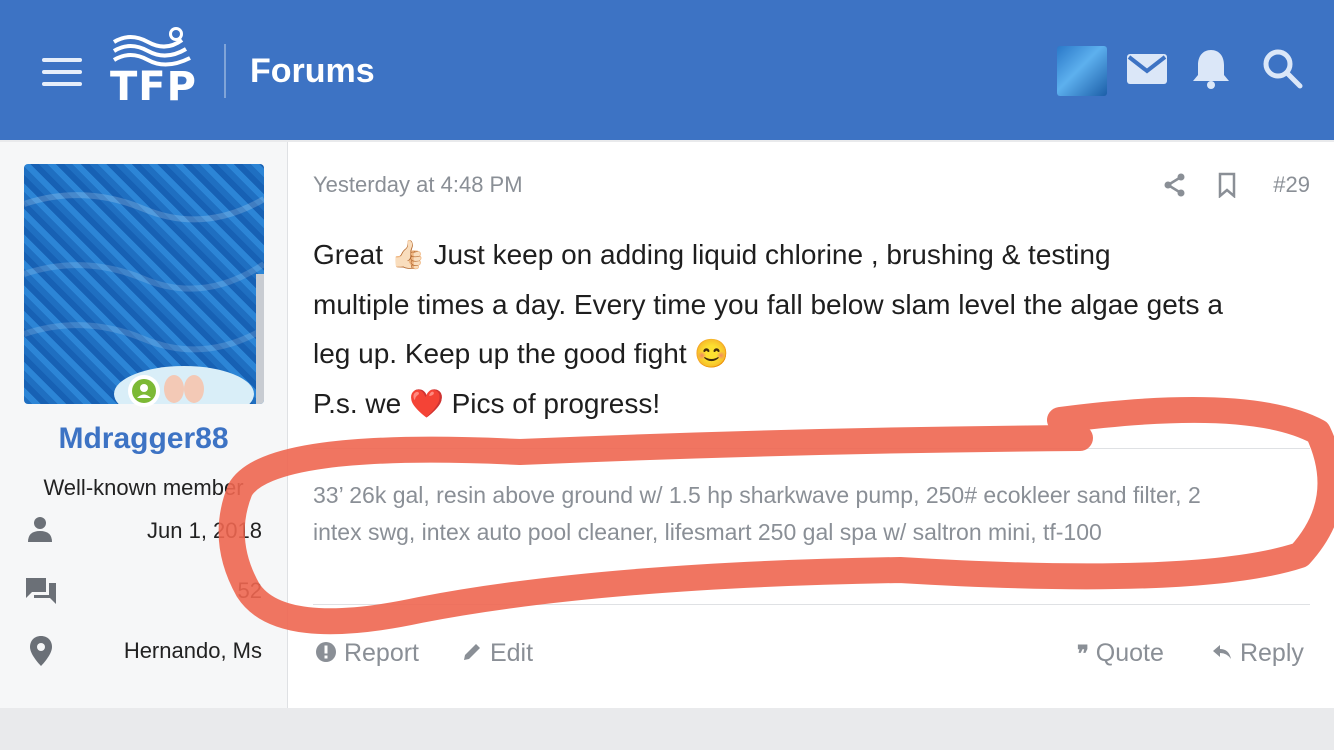 The width and height of the screenshot is (1334, 750). What do you see at coordinates (40, 529) in the screenshot?
I see `person-icon` at bounding box center [40, 529].